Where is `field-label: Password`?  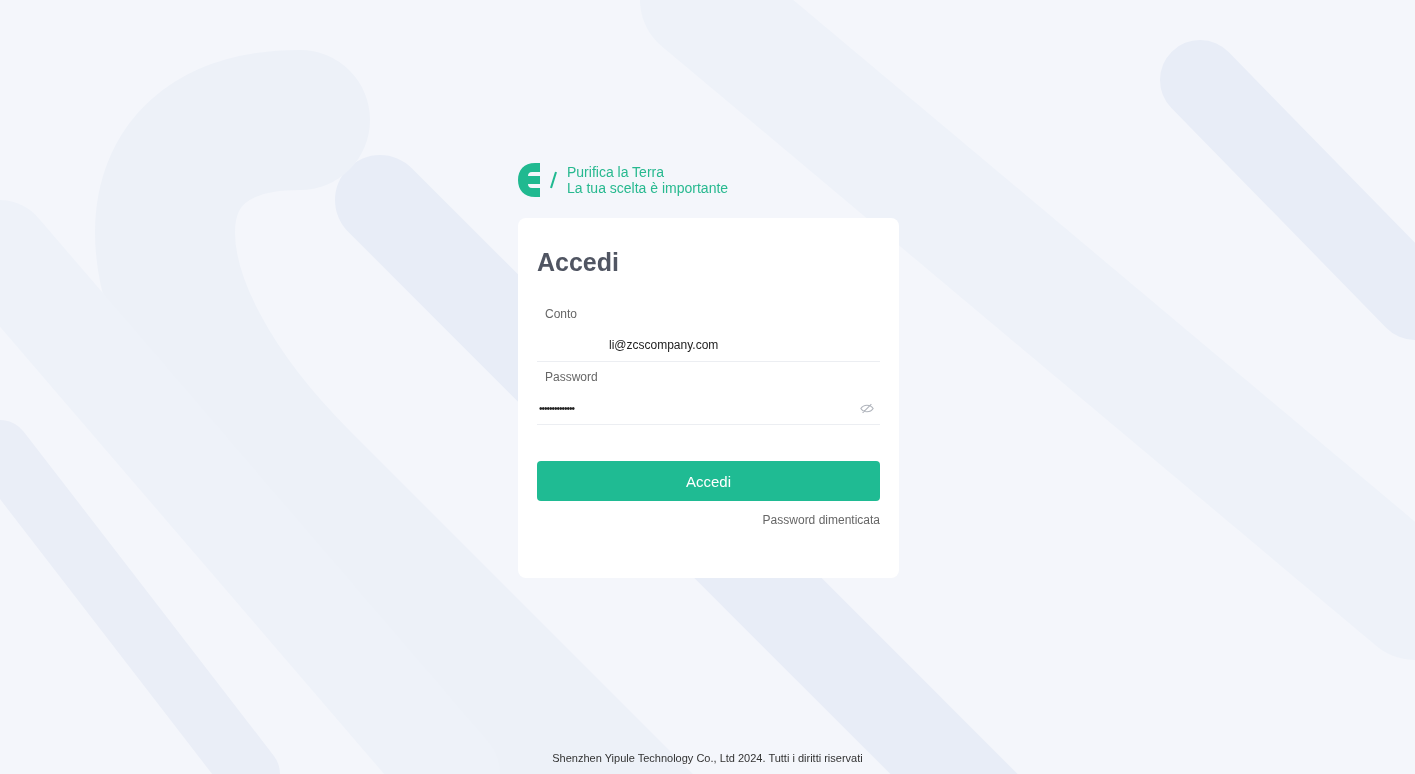
field-label: Password is located at coordinates (571, 377).